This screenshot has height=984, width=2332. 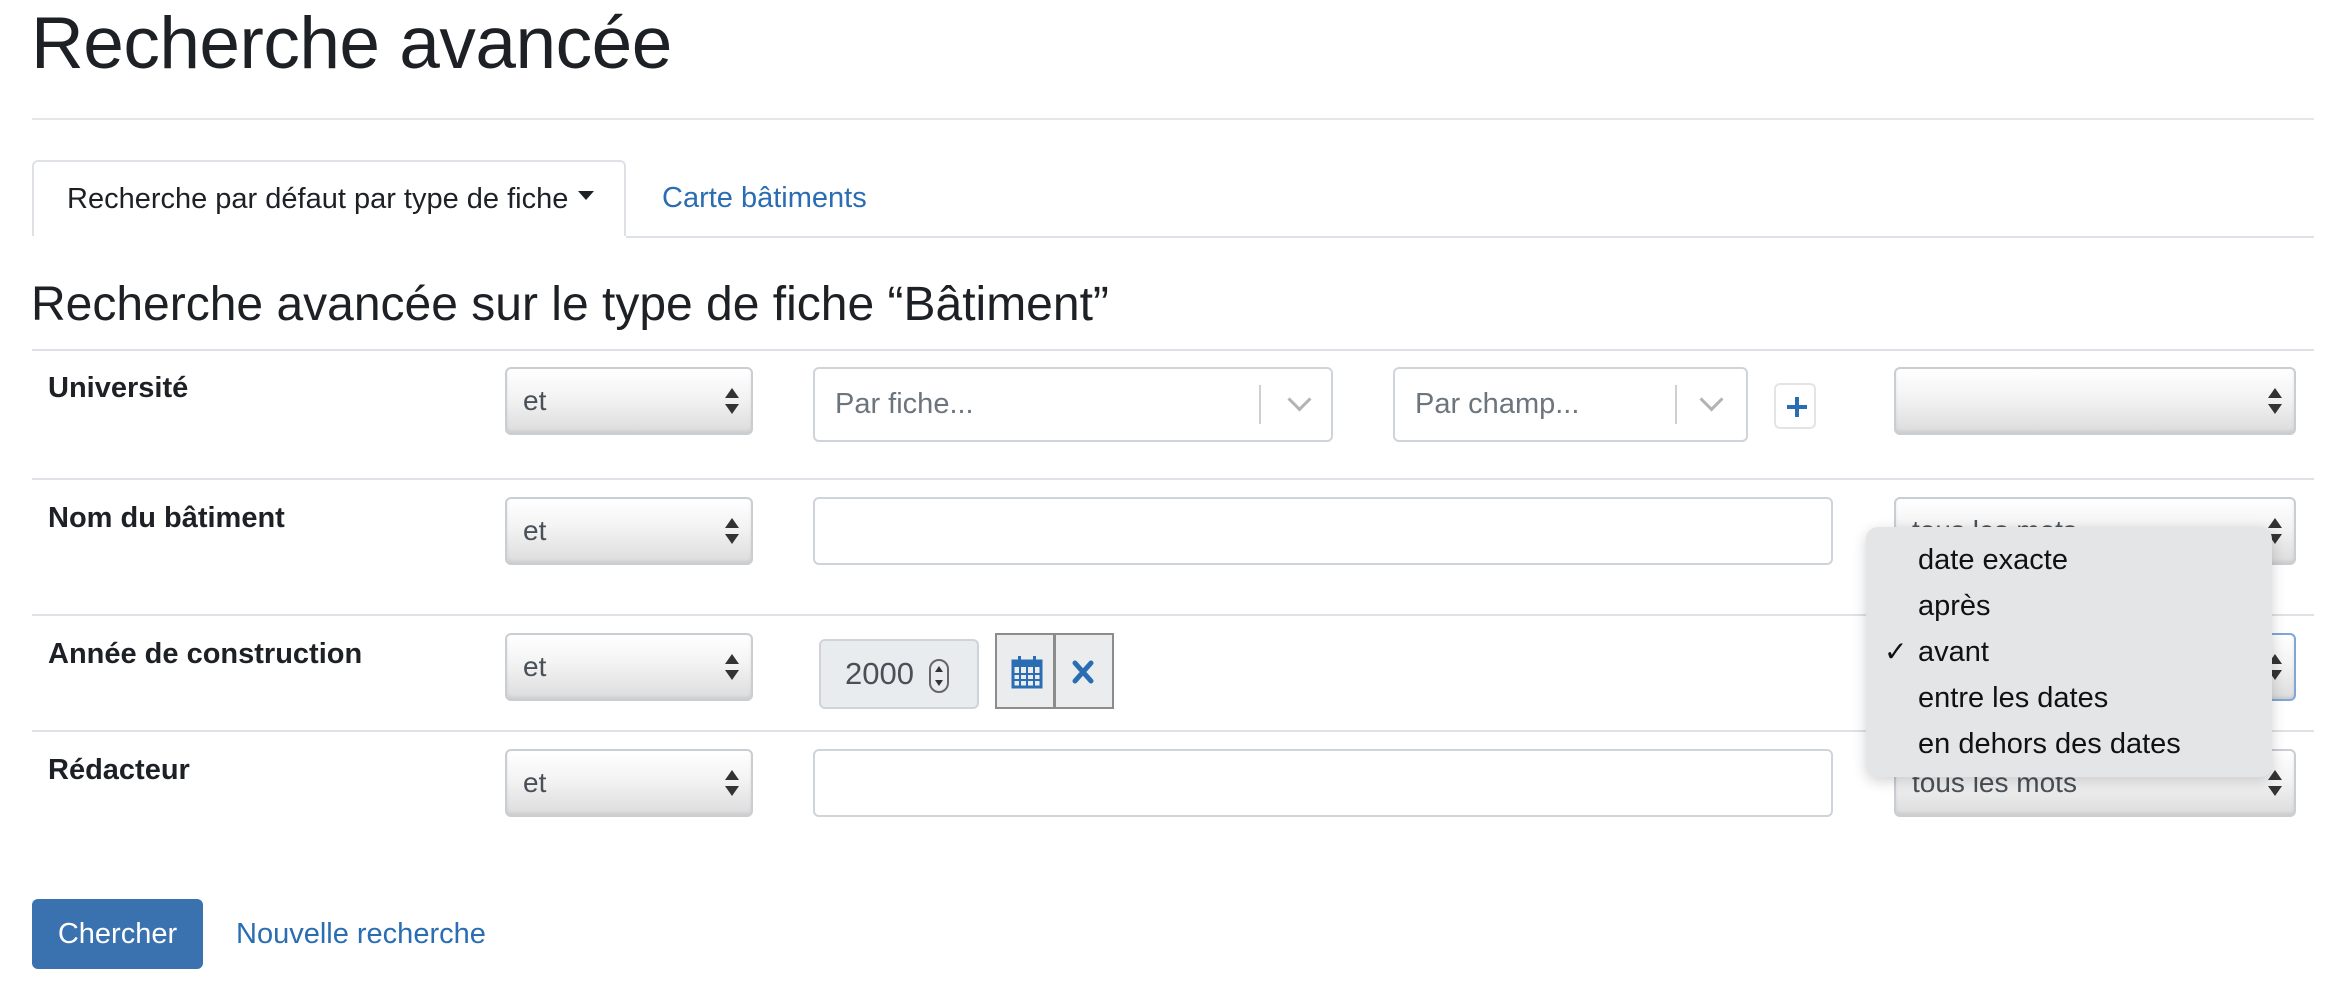 I want to click on operator-select-annee: et, so click(x=629, y=667).